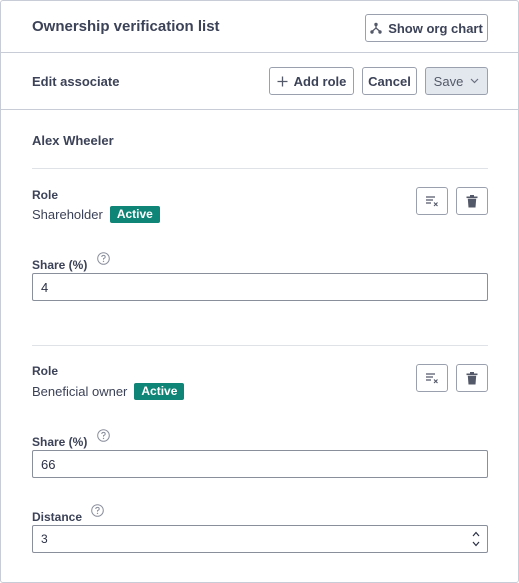 The width and height of the screenshot is (519, 583). I want to click on share-input-value: 4, so click(45, 287).